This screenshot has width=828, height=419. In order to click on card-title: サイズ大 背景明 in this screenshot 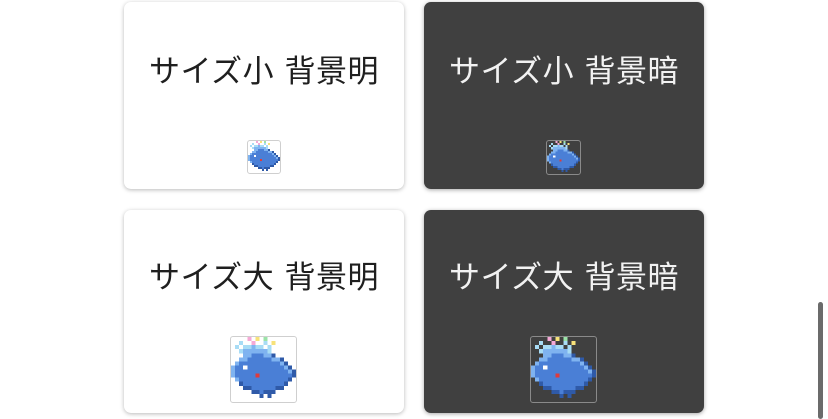, I will do `click(264, 278)`.